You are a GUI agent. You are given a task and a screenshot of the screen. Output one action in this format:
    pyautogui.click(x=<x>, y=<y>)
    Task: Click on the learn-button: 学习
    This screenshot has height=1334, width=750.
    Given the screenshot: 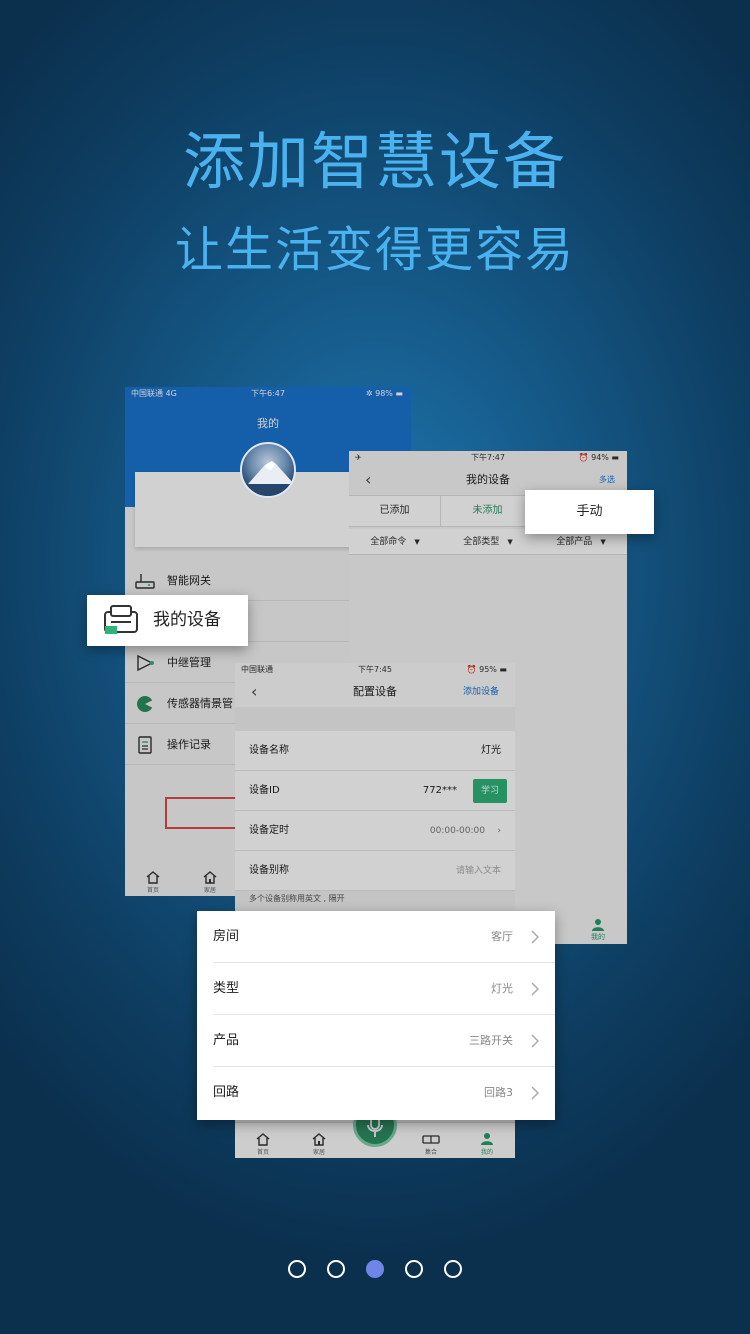 What is the action you would take?
    pyautogui.click(x=490, y=791)
    